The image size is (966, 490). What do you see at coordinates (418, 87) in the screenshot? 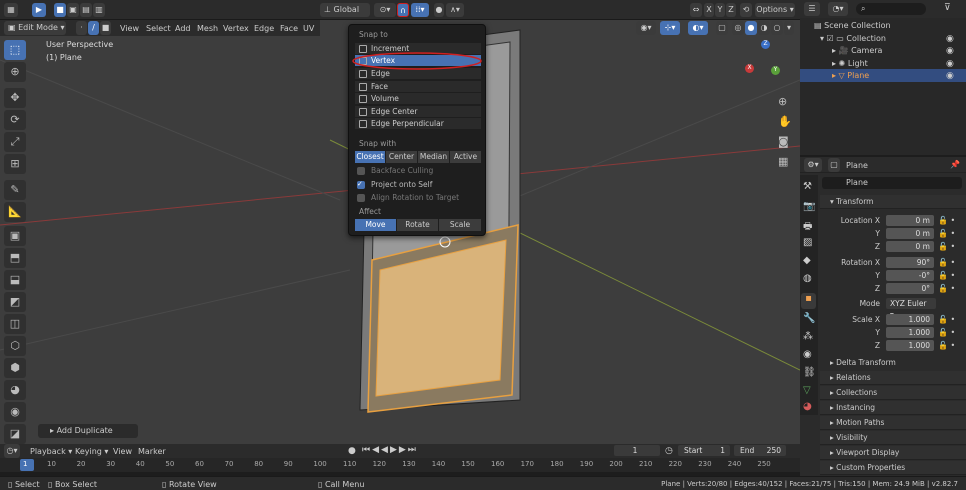
I see `snap-to-face: Face` at bounding box center [418, 87].